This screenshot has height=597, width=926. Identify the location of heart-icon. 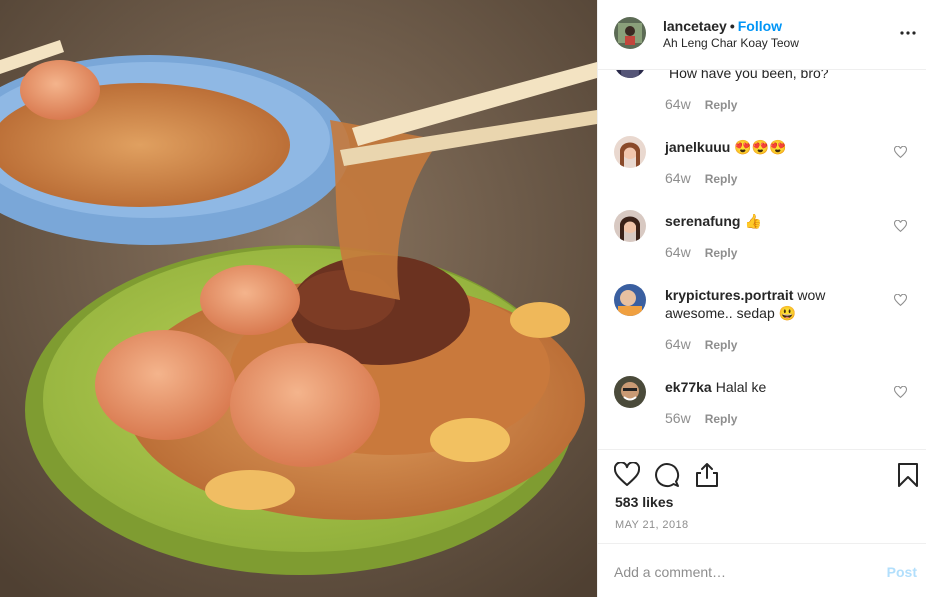
(627, 475).